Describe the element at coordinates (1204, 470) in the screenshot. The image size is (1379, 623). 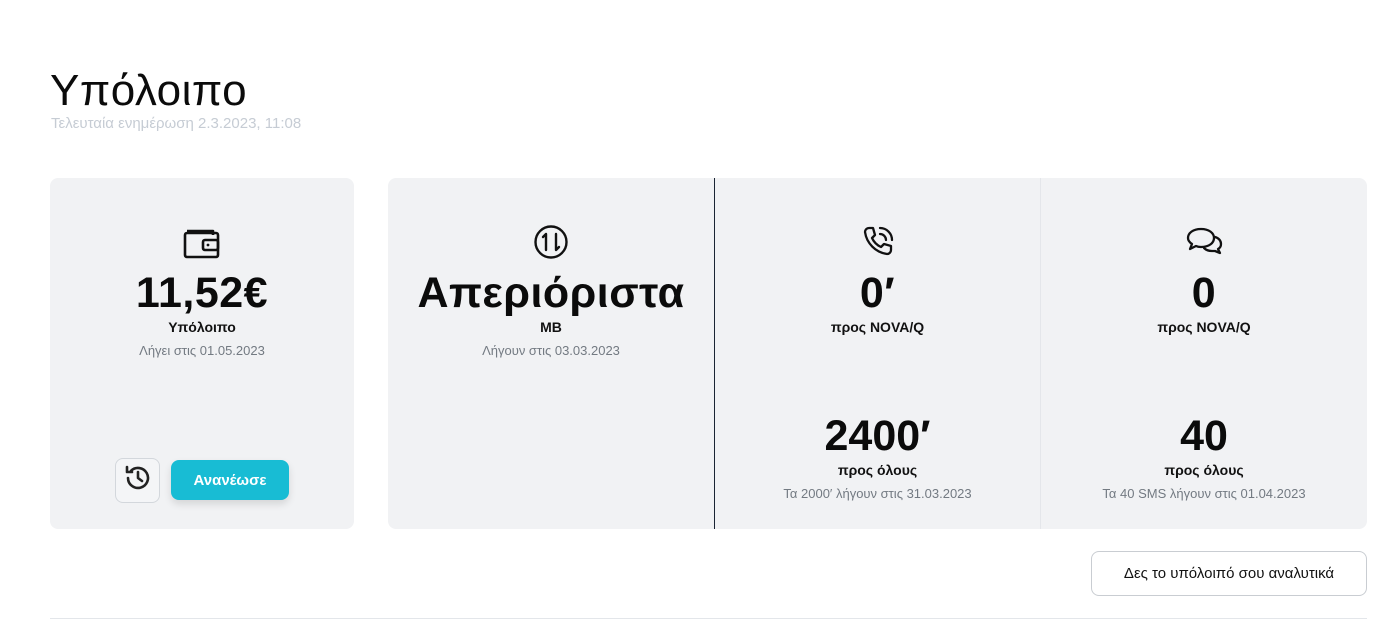
I see `sms-all-label: προς όλους` at that location.